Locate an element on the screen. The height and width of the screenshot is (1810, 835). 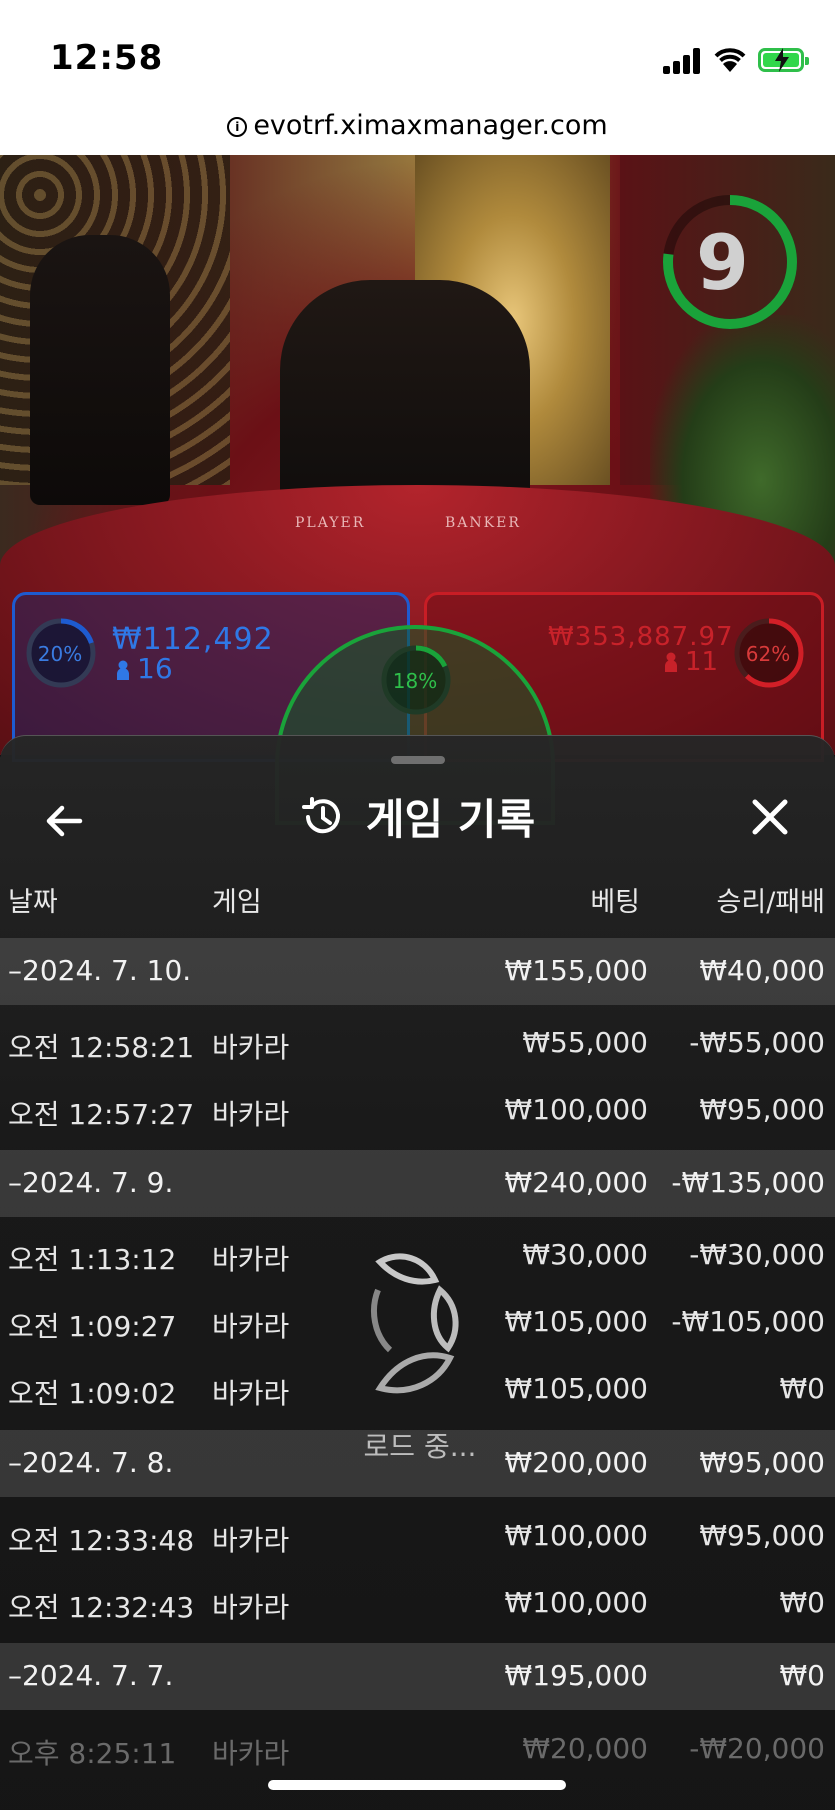
info-icon: i is located at coordinates (237, 127).